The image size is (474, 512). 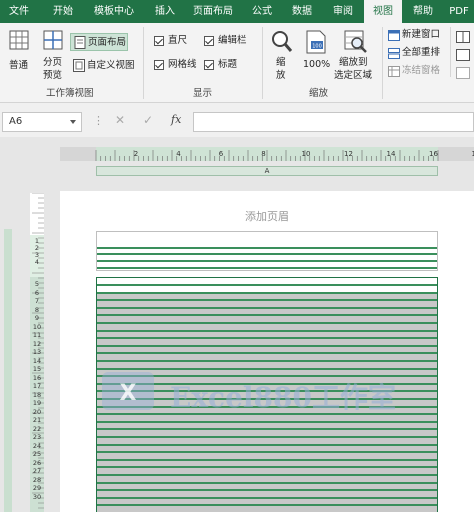 What do you see at coordinates (353, 75) in the screenshot?
I see `zoom-to-selection-label-2: 选定区域` at bounding box center [353, 75].